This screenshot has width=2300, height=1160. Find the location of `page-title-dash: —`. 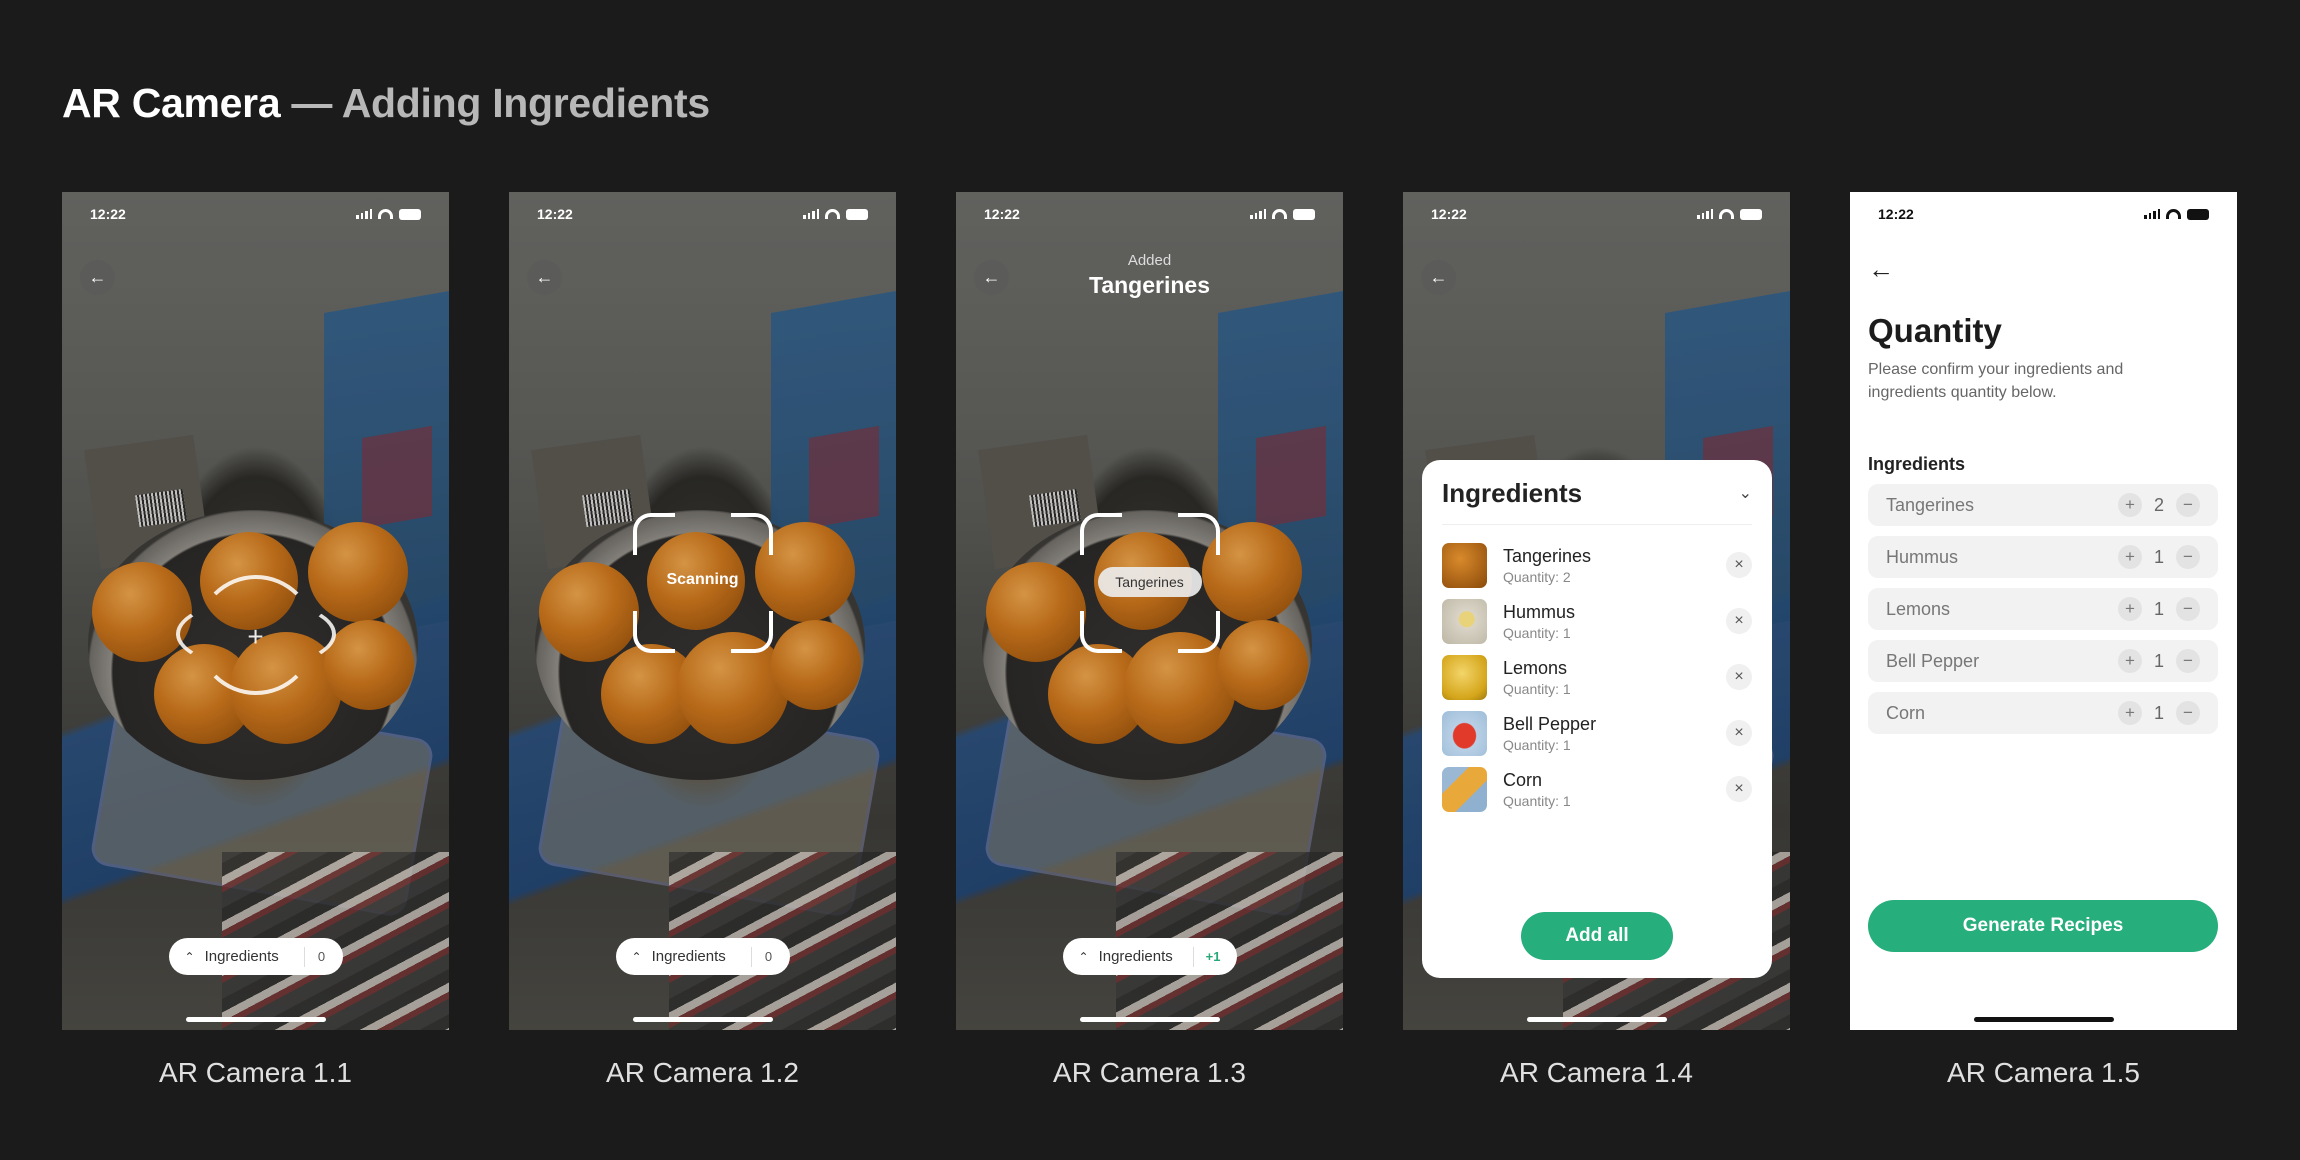

page-title-dash: — is located at coordinates (311, 103).